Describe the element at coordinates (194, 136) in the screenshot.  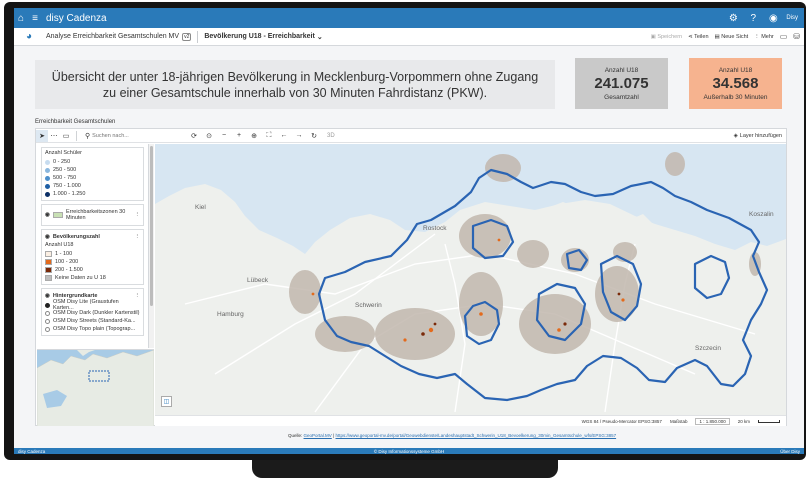
I see `route-icon: ⟳` at that location.